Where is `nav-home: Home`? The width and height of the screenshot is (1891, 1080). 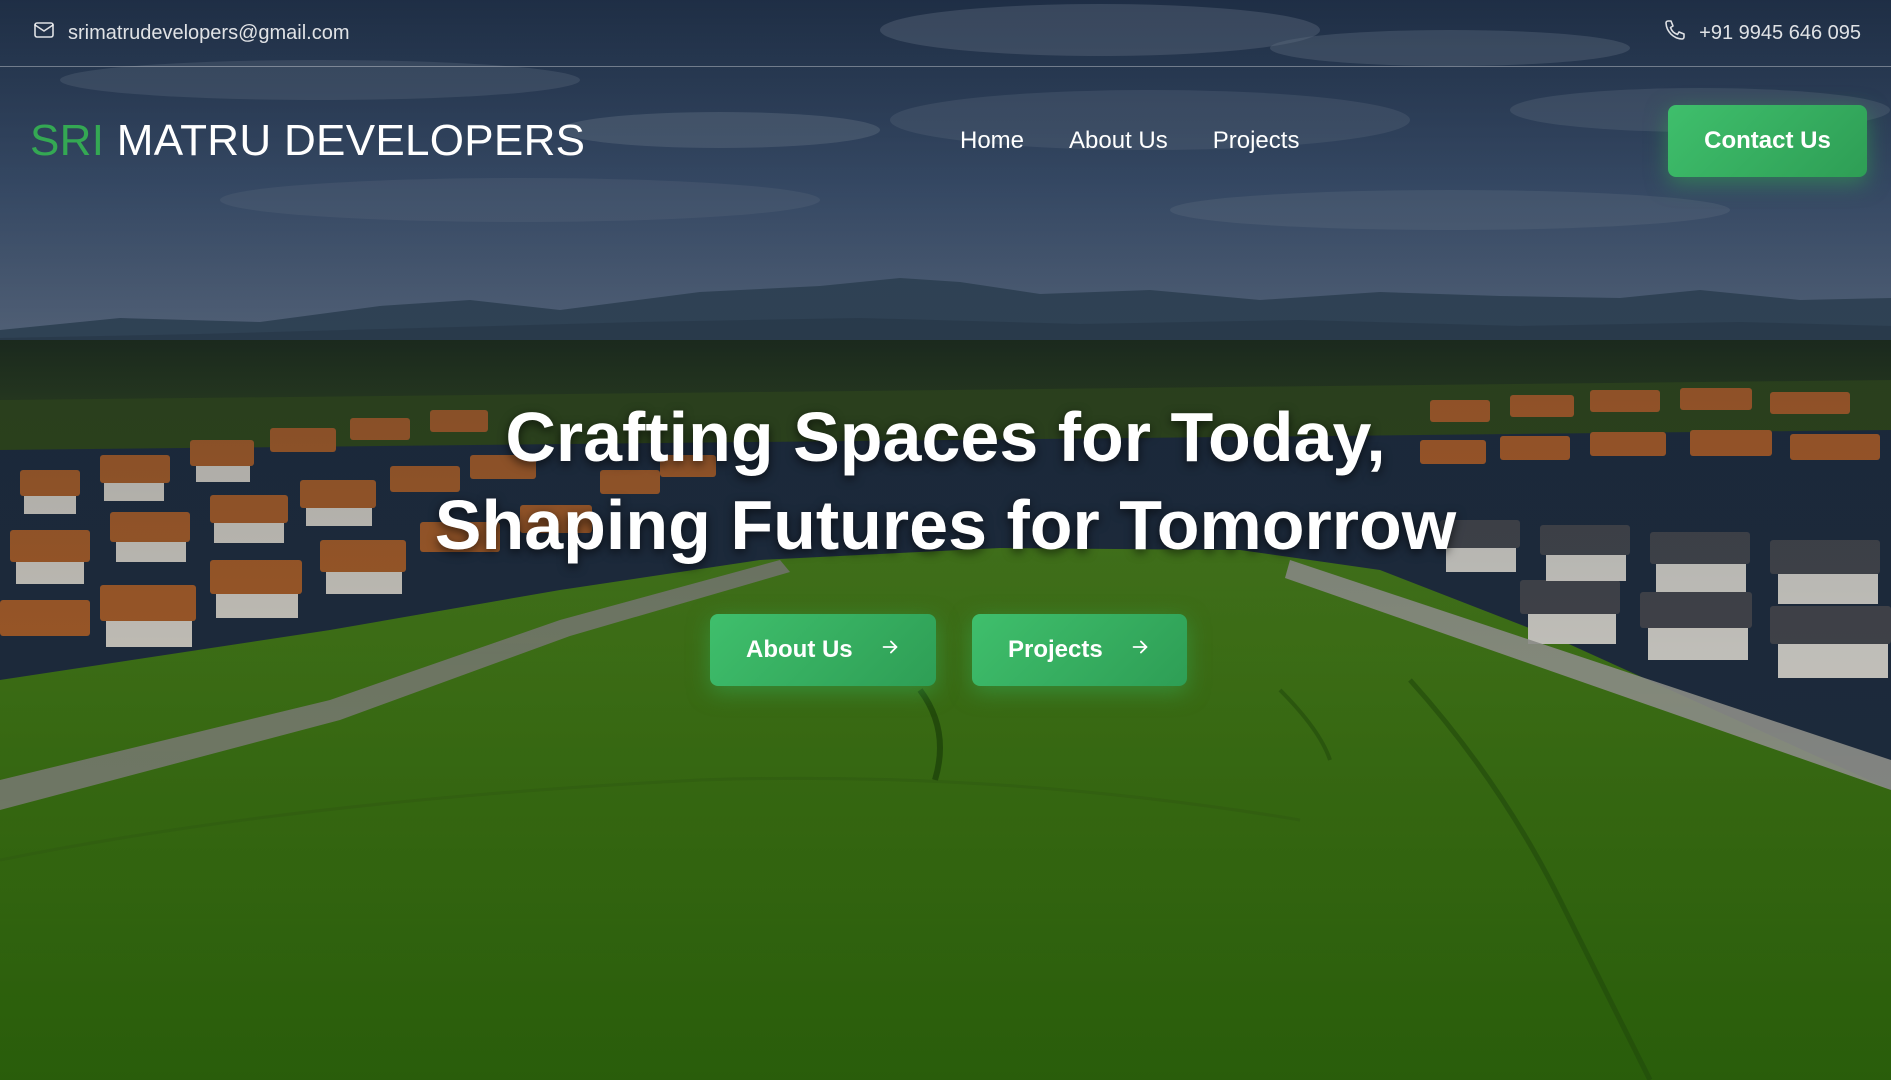
nav-home: Home is located at coordinates (992, 141).